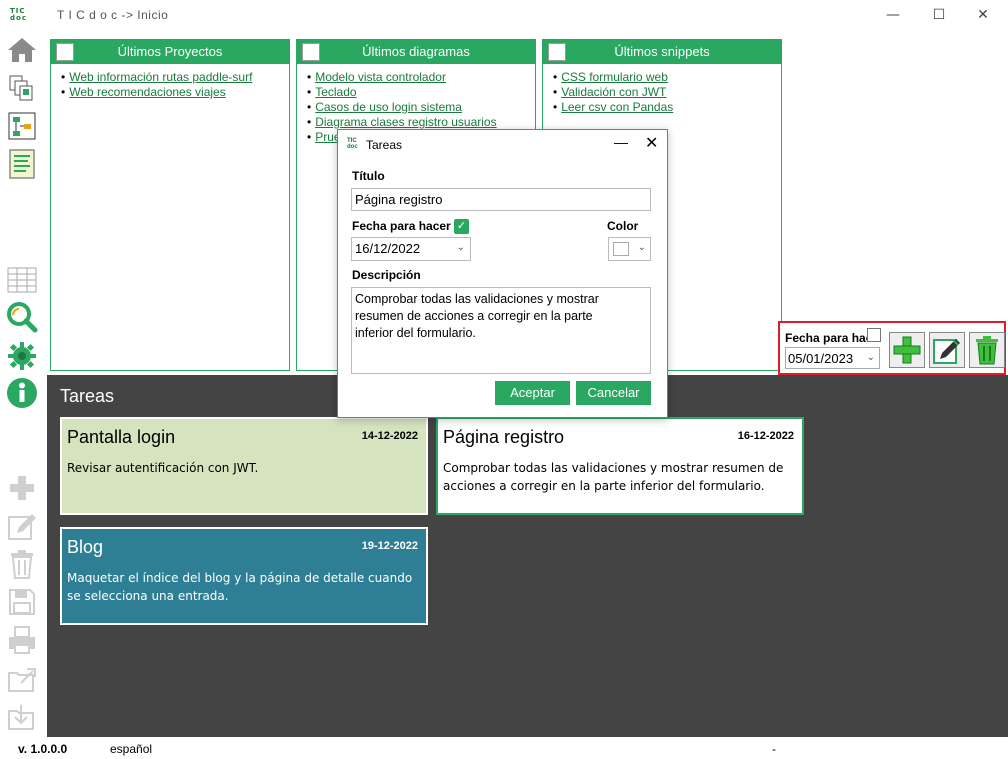 This screenshot has height=759, width=1008. Describe the element at coordinates (22, 50) in the screenshot. I see `home-icon` at that location.